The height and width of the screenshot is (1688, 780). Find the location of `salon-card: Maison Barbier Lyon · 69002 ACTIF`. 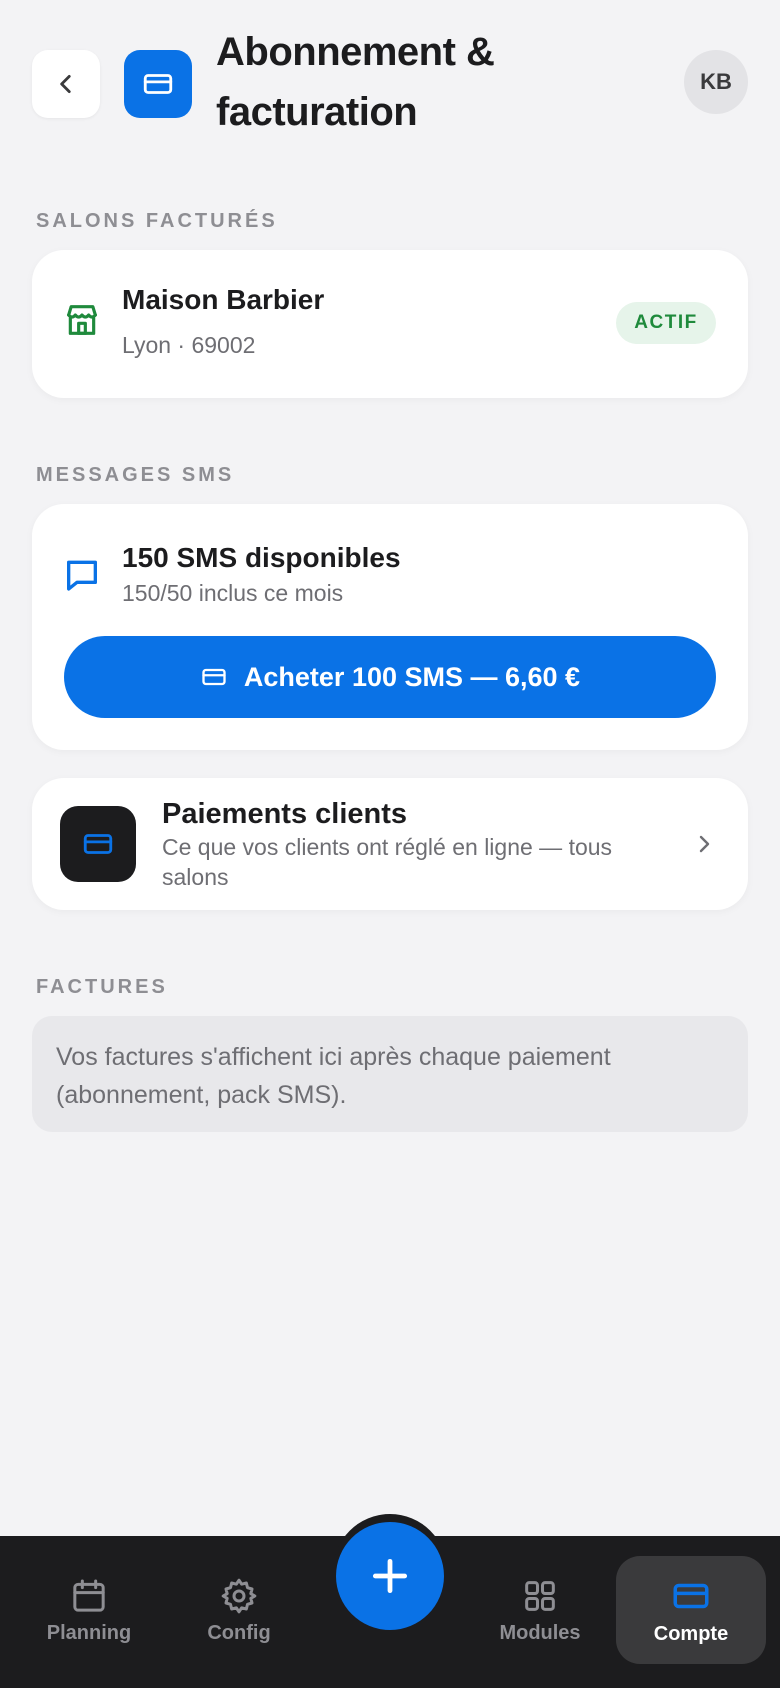

salon-card: Maison Barbier Lyon · 69002 ACTIF is located at coordinates (390, 324).